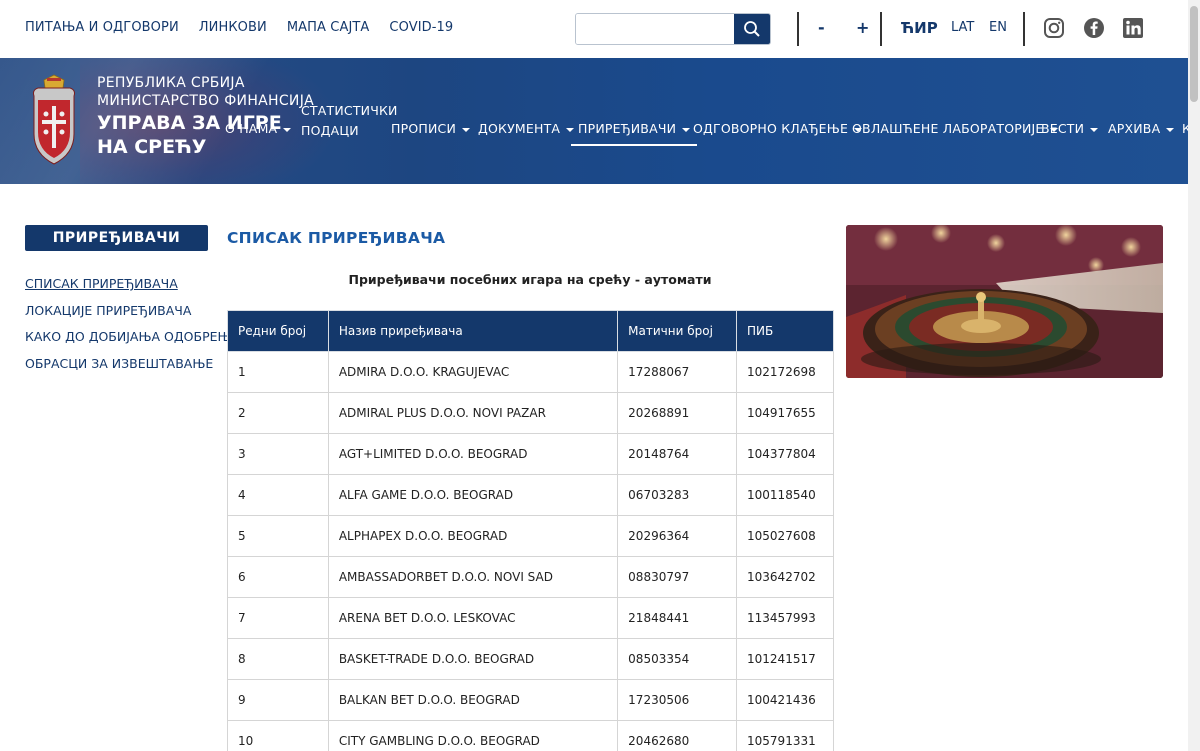  I want to click on cell-name: ADMIRAL PLUS D.O.O. NOVI PAZAR, so click(473, 413).